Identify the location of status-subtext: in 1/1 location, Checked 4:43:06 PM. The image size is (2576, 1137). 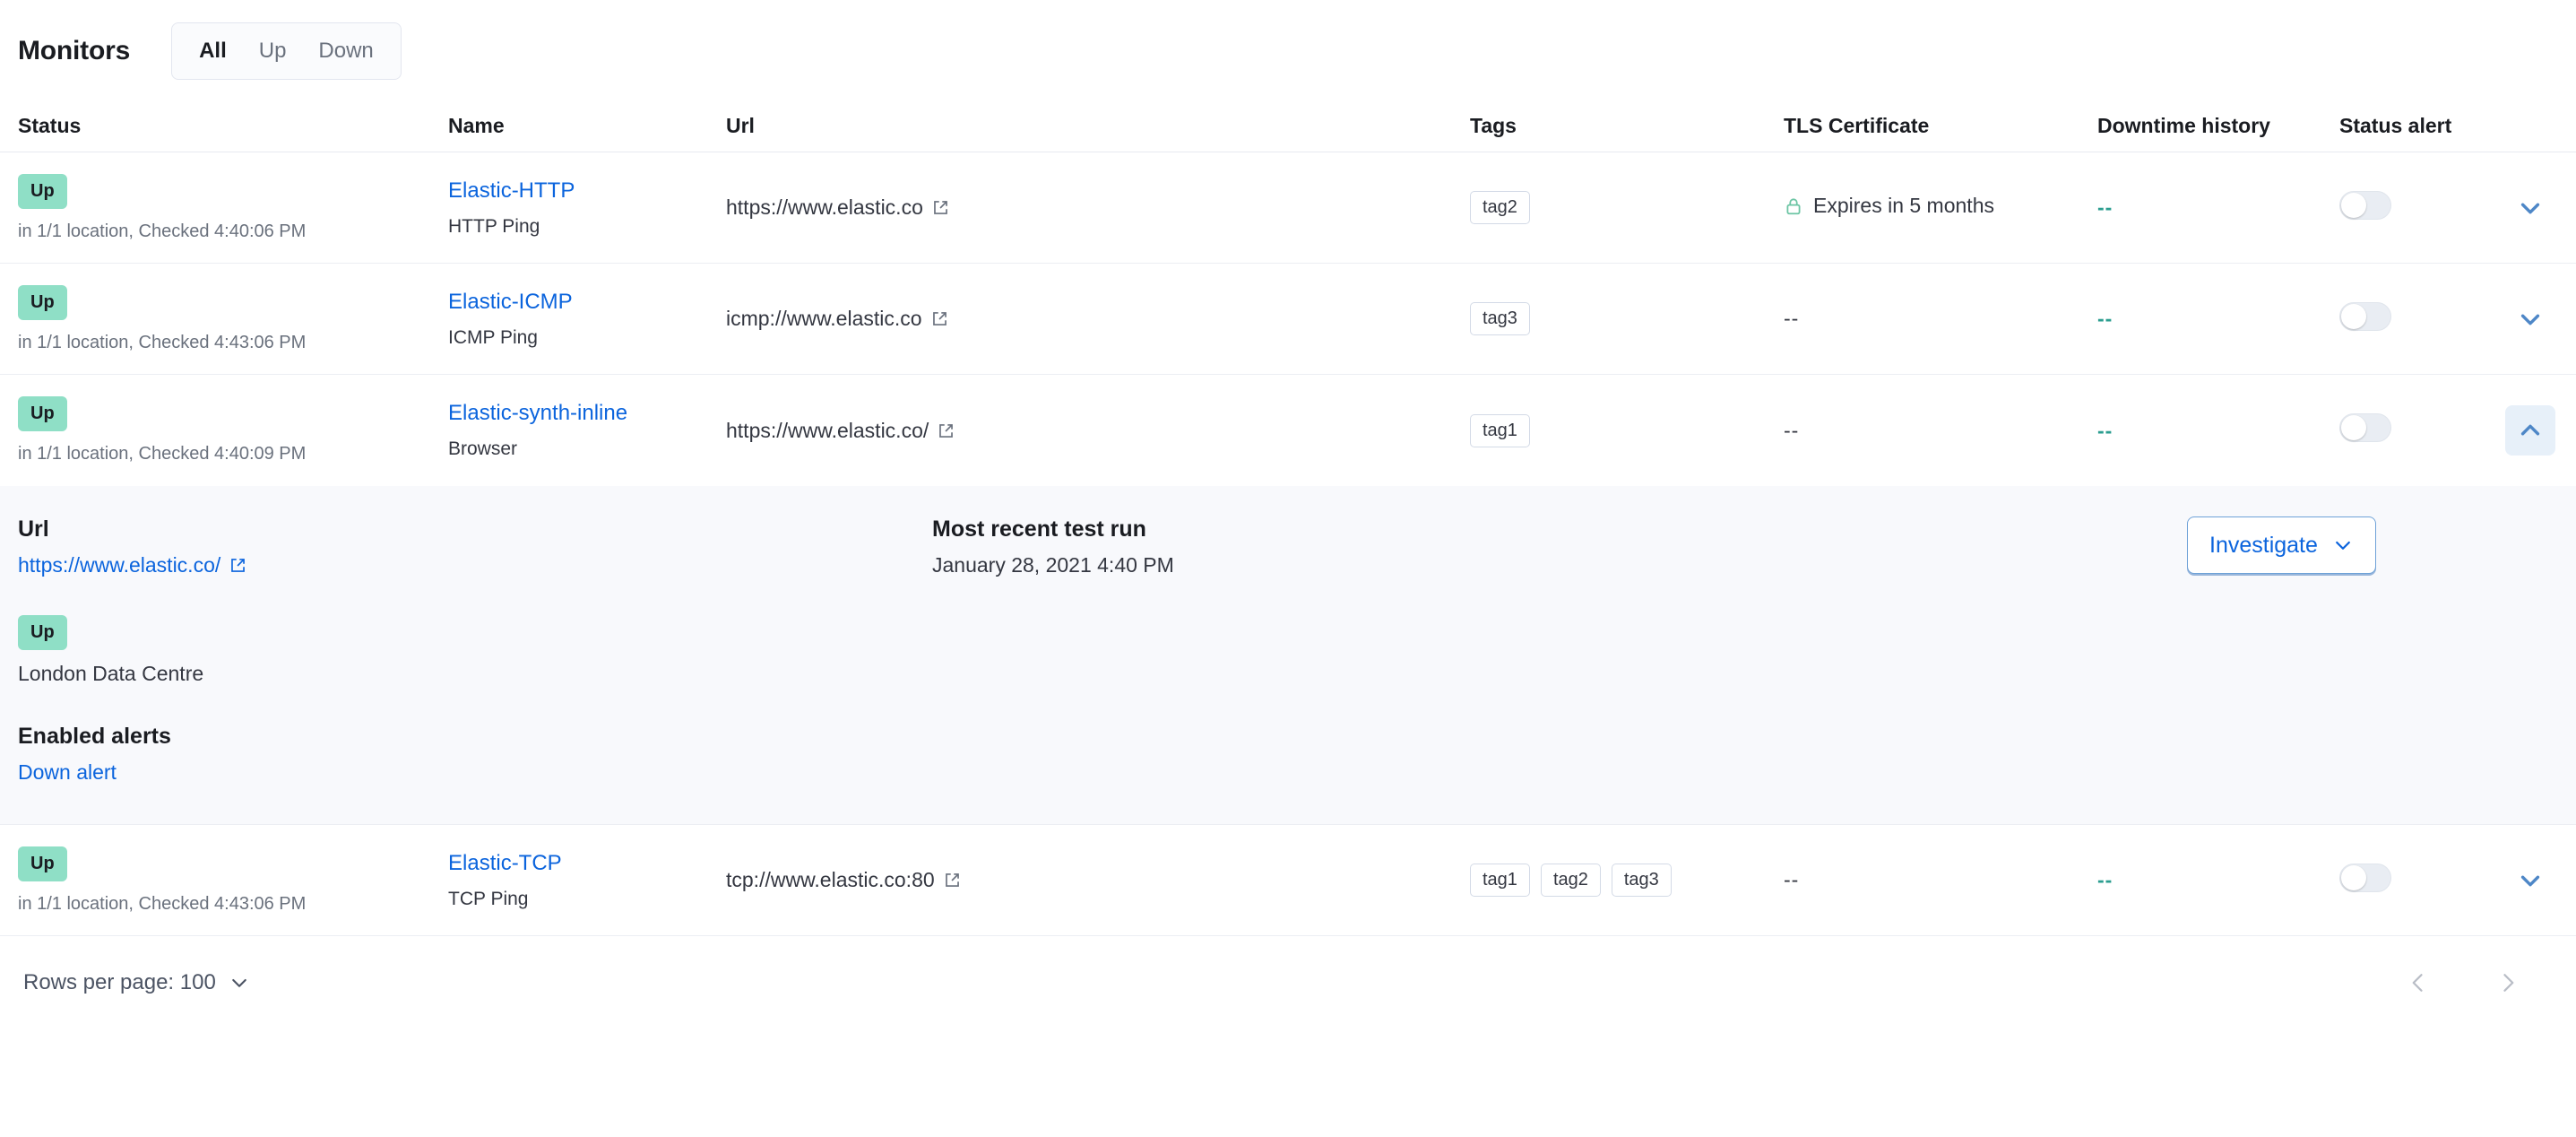
(162, 903).